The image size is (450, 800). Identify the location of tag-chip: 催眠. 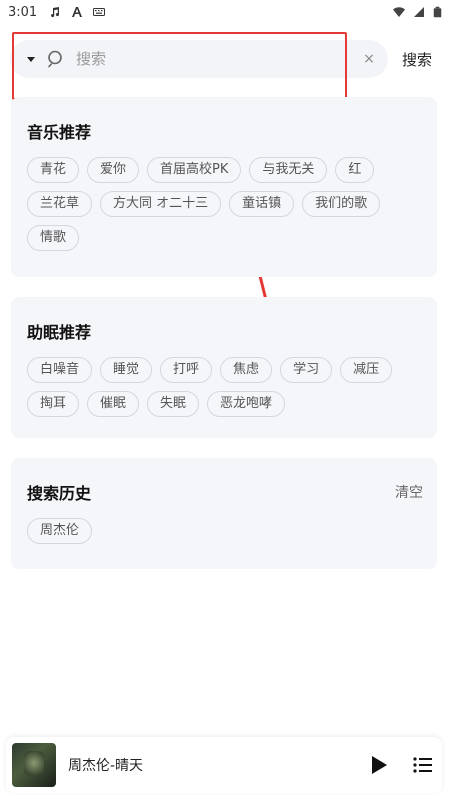
(113, 404).